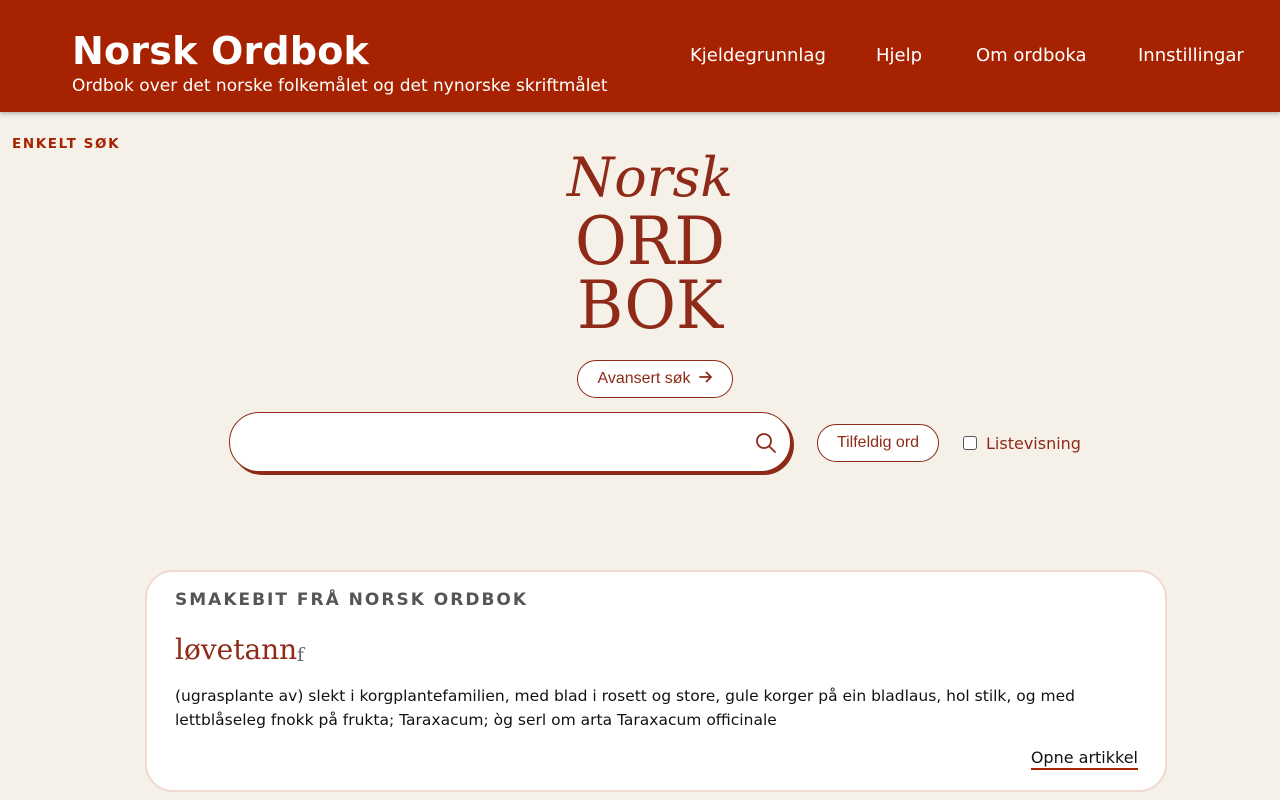 The width and height of the screenshot is (1280, 800). Describe the element at coordinates (766, 443) in the screenshot. I see `search-icon` at that location.